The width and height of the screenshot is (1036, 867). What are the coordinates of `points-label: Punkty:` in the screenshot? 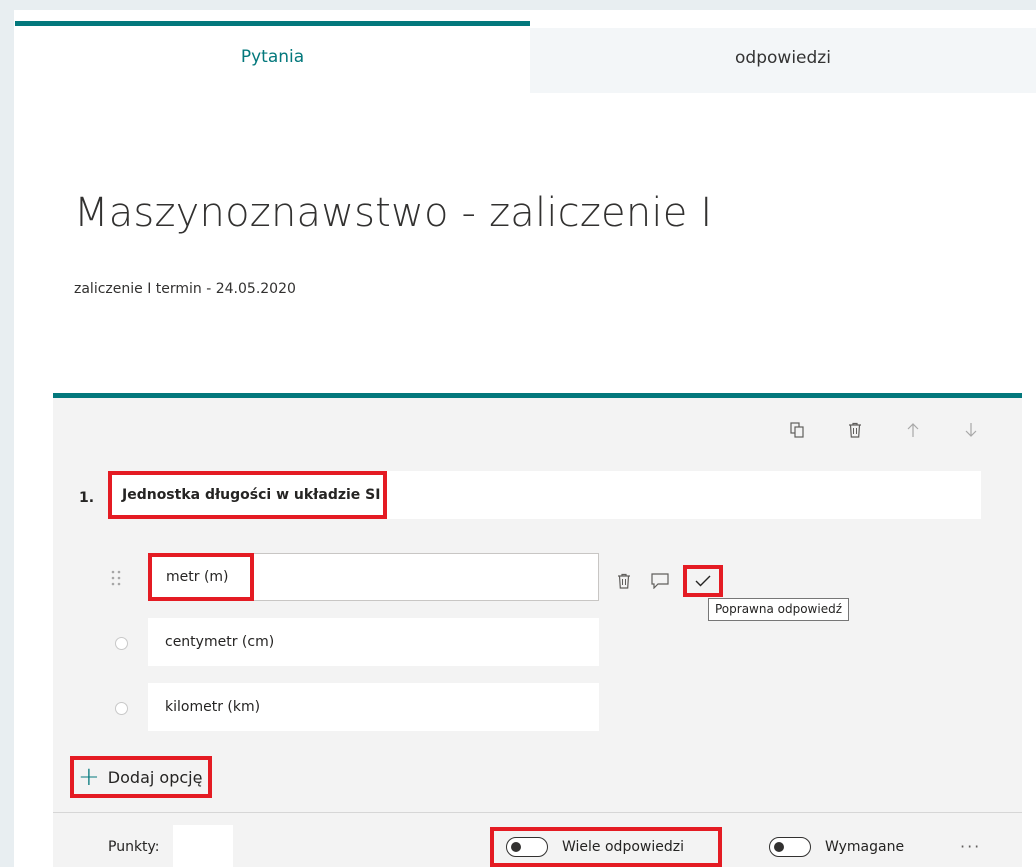 It's located at (134, 847).